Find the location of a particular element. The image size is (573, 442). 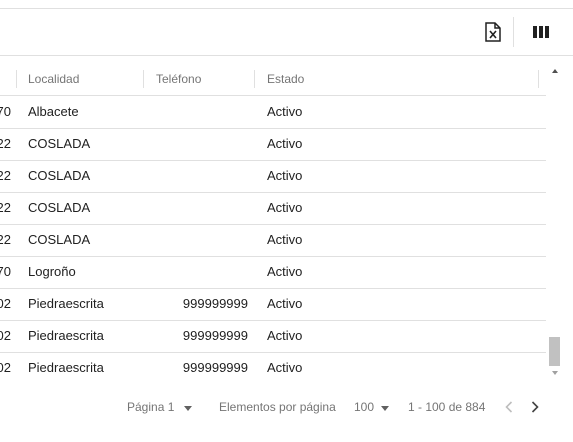

columns-button is located at coordinates (541, 32).